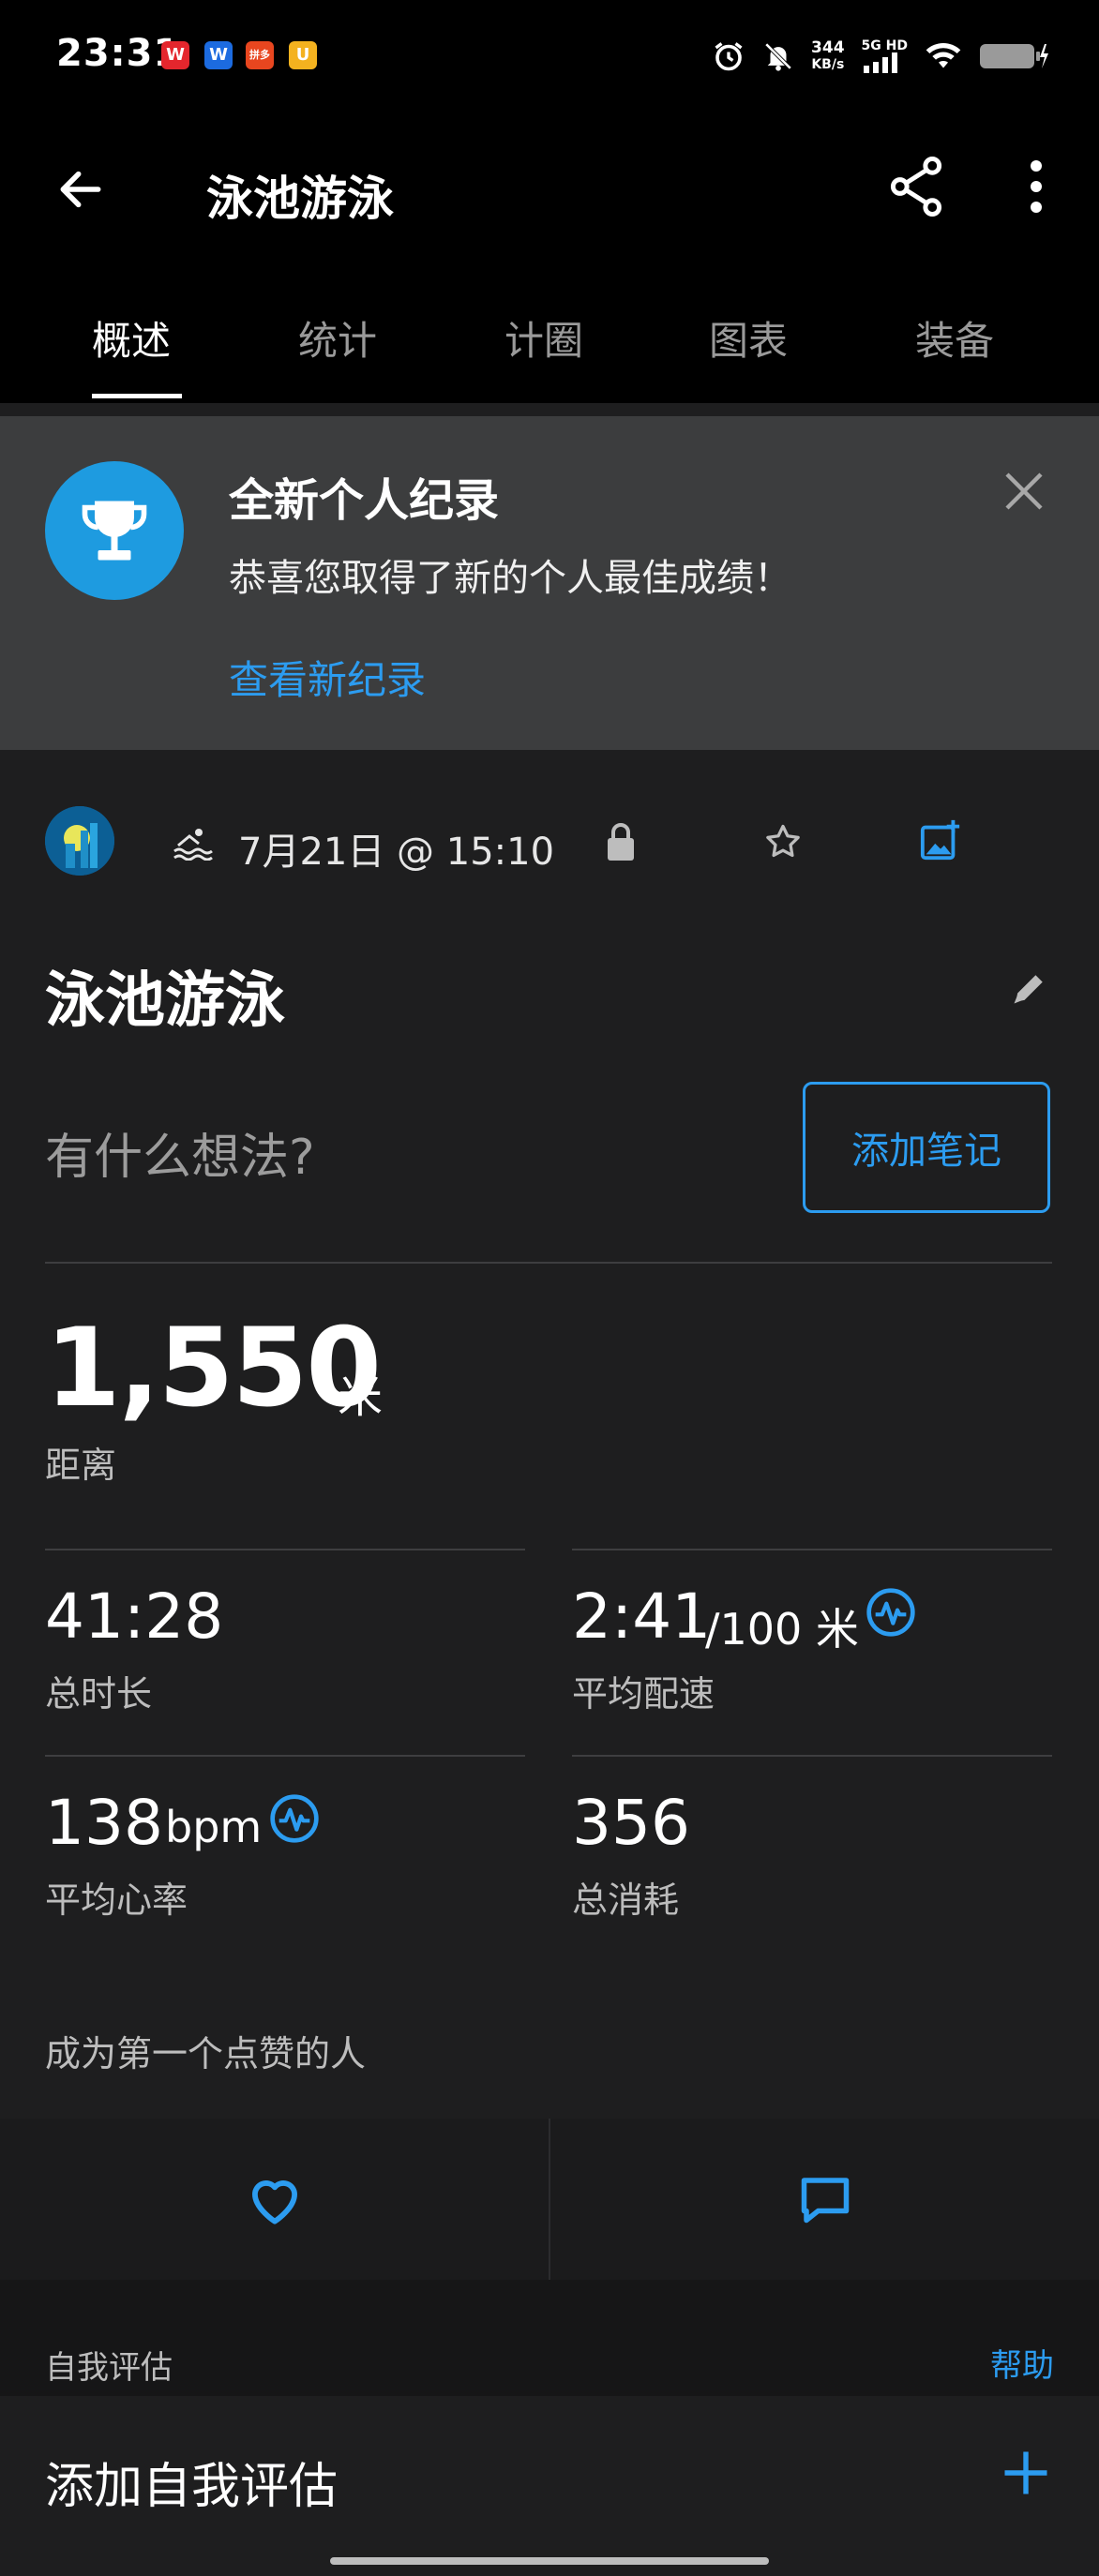 The height and width of the screenshot is (2576, 1099). I want to click on activity-name: 泳池游泳, so click(165, 1001).